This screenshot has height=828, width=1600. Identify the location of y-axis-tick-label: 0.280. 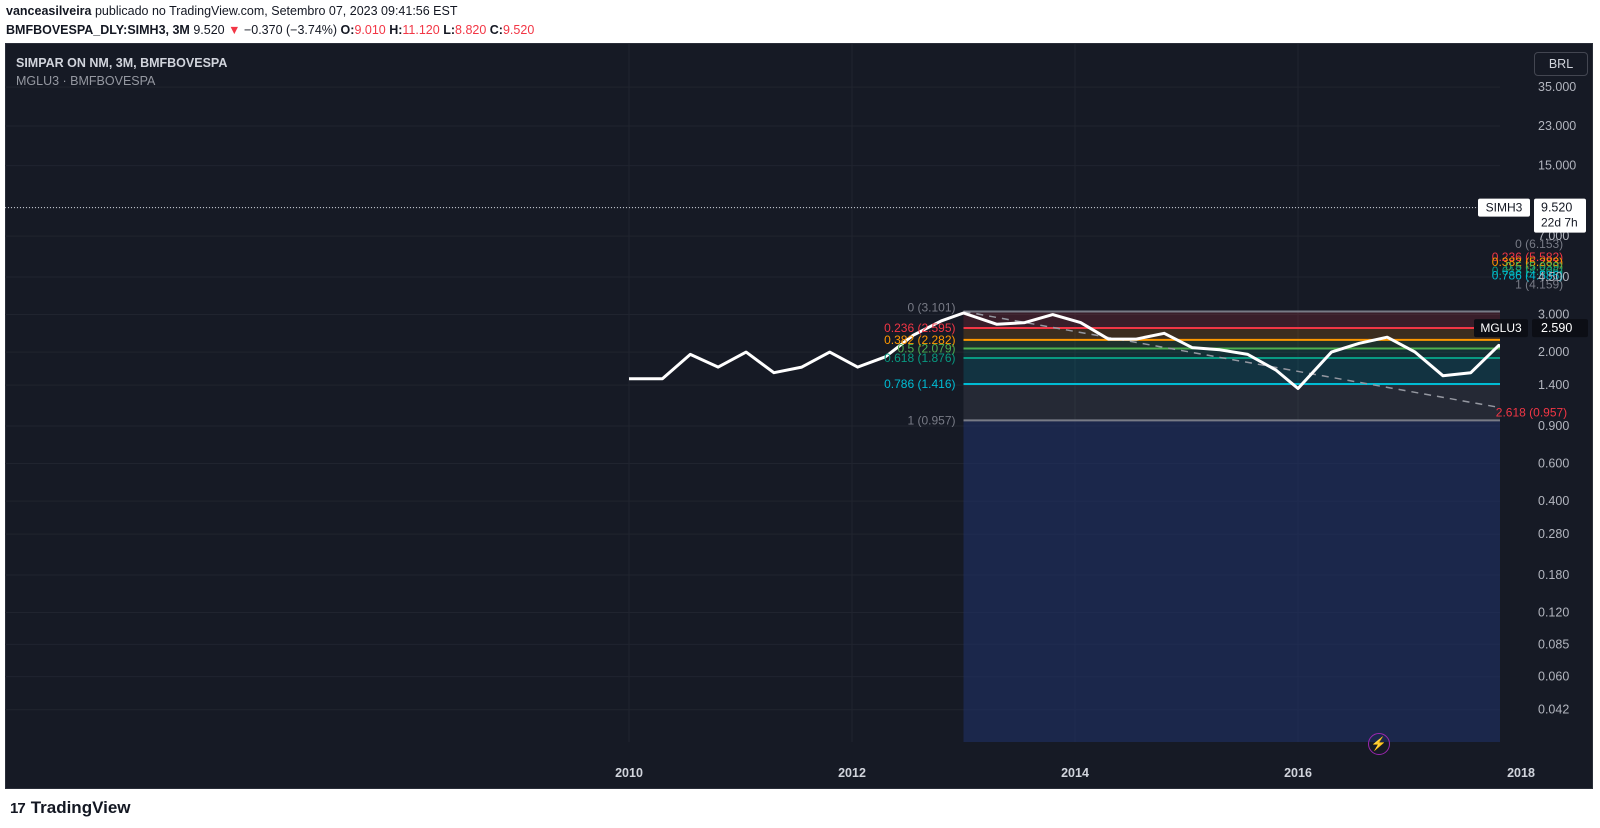
(1553, 534).